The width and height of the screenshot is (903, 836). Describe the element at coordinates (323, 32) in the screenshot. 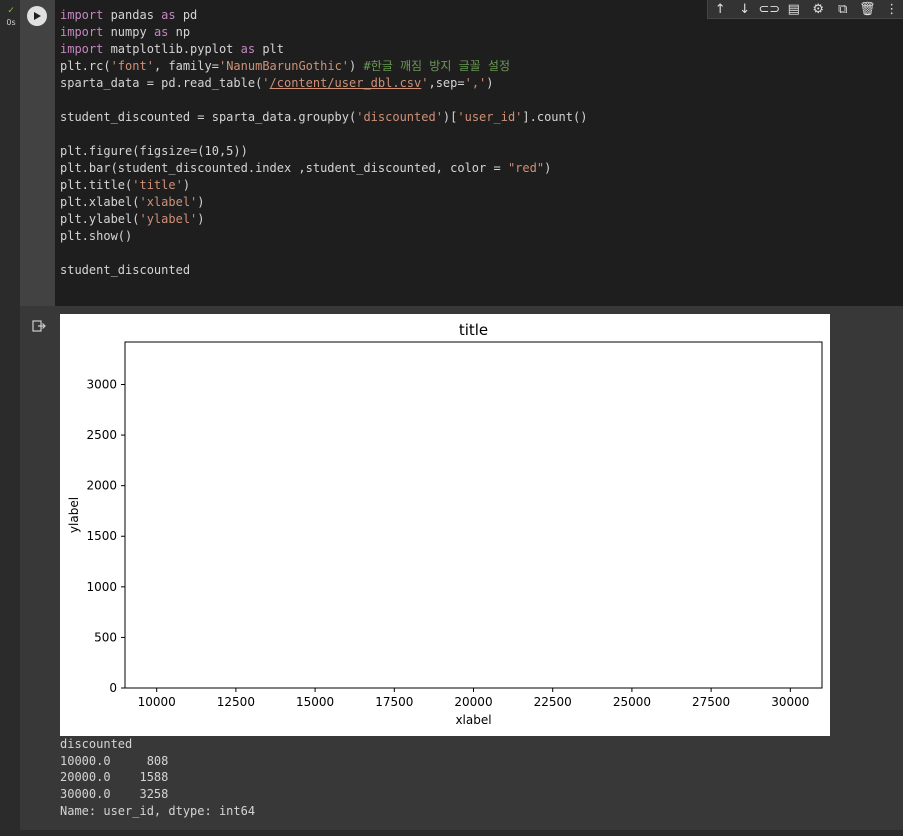

I see `code-line: import numpy as np` at that location.